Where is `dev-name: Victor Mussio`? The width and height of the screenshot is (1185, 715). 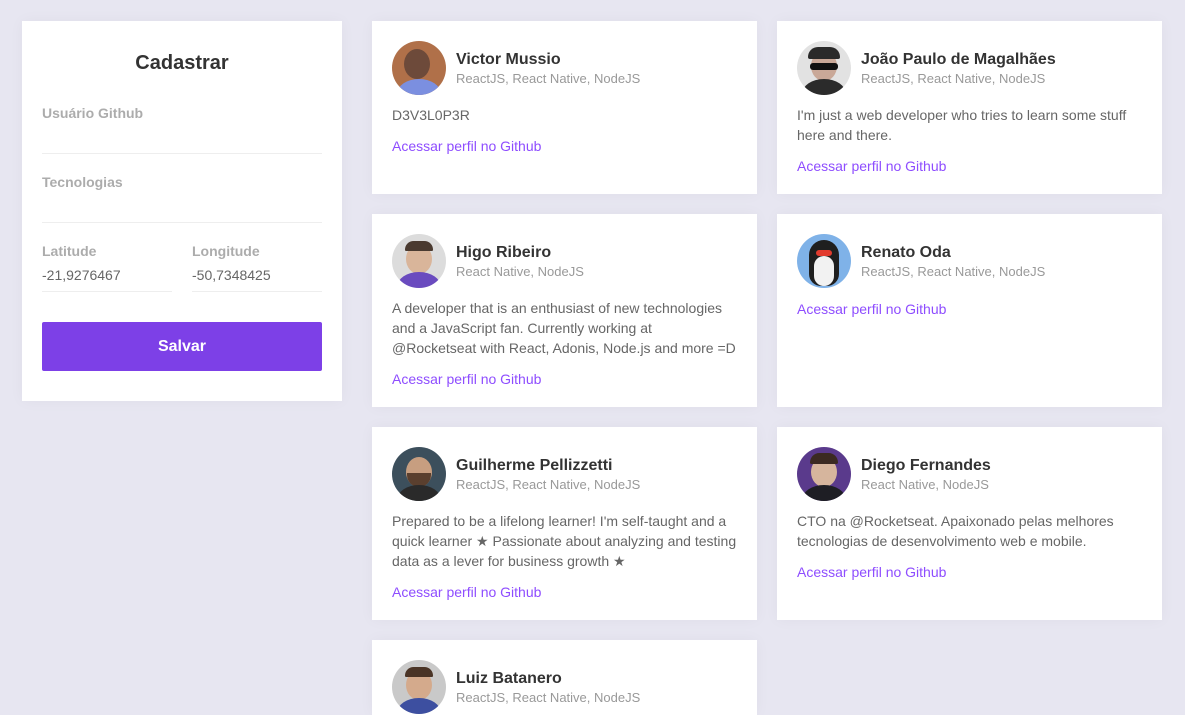
dev-name: Victor Mussio is located at coordinates (508, 59).